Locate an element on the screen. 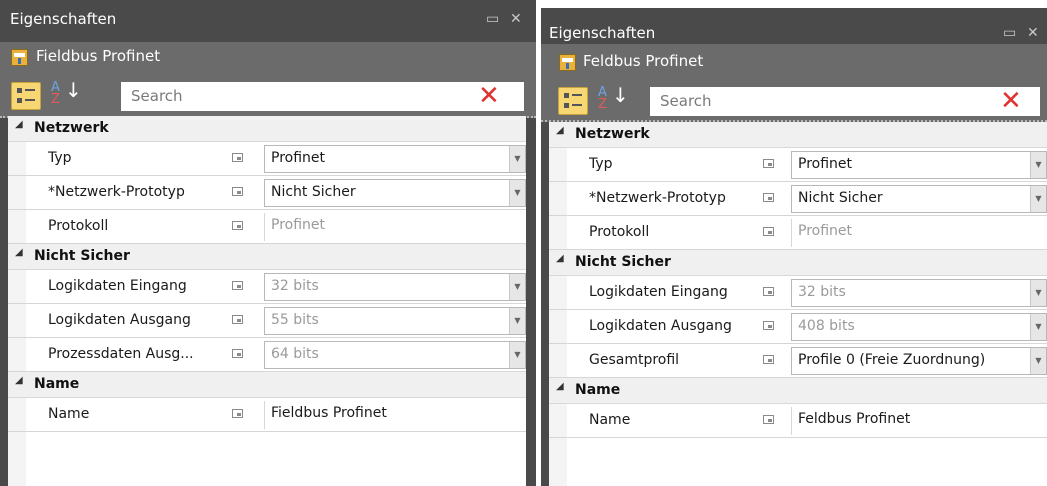 Image resolution: width=1047 pixels, height=486 pixels. property-toolbar: A Z ↓ Search ✕ is located at coordinates (268, 96).